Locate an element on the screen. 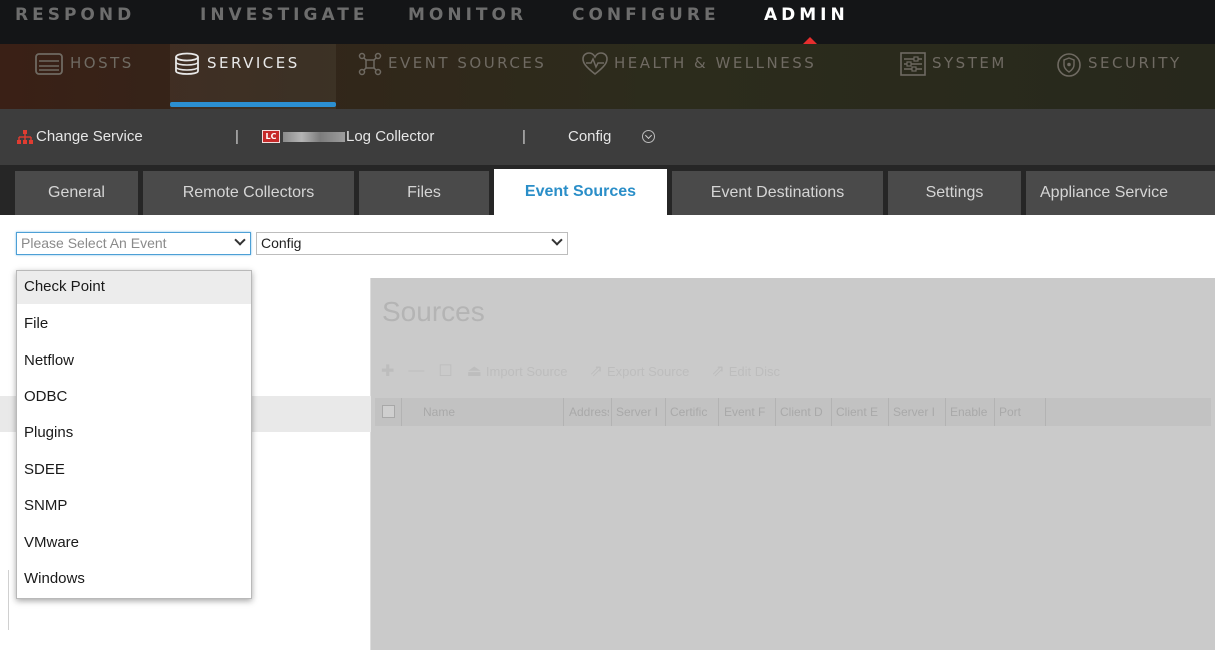 The height and width of the screenshot is (650, 1215). option-odbc: ODBC is located at coordinates (134, 397).